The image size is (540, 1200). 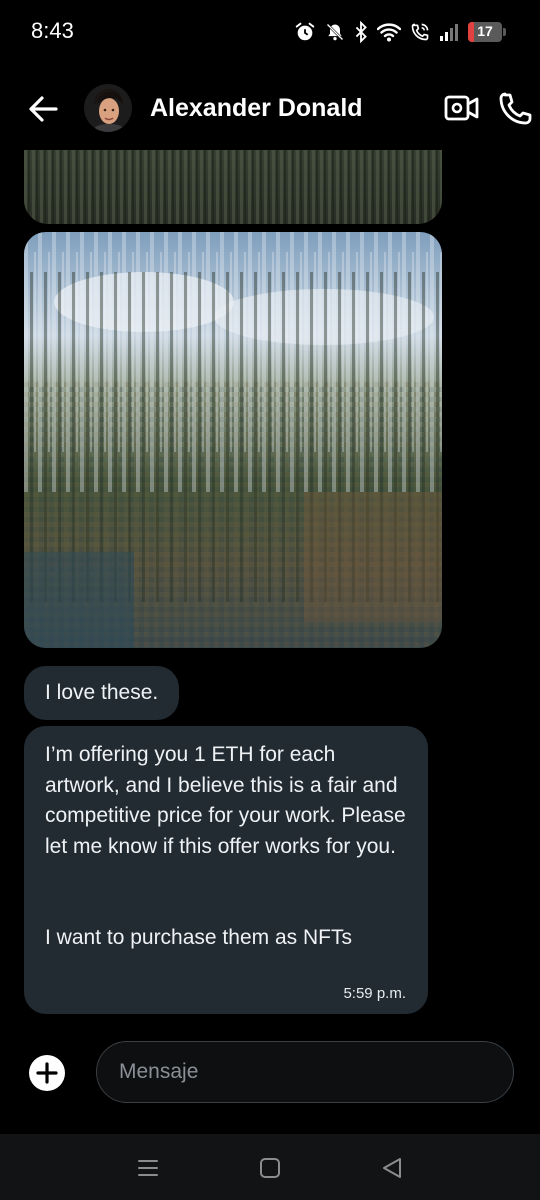 What do you see at coordinates (108, 108) in the screenshot?
I see `avatar` at bounding box center [108, 108].